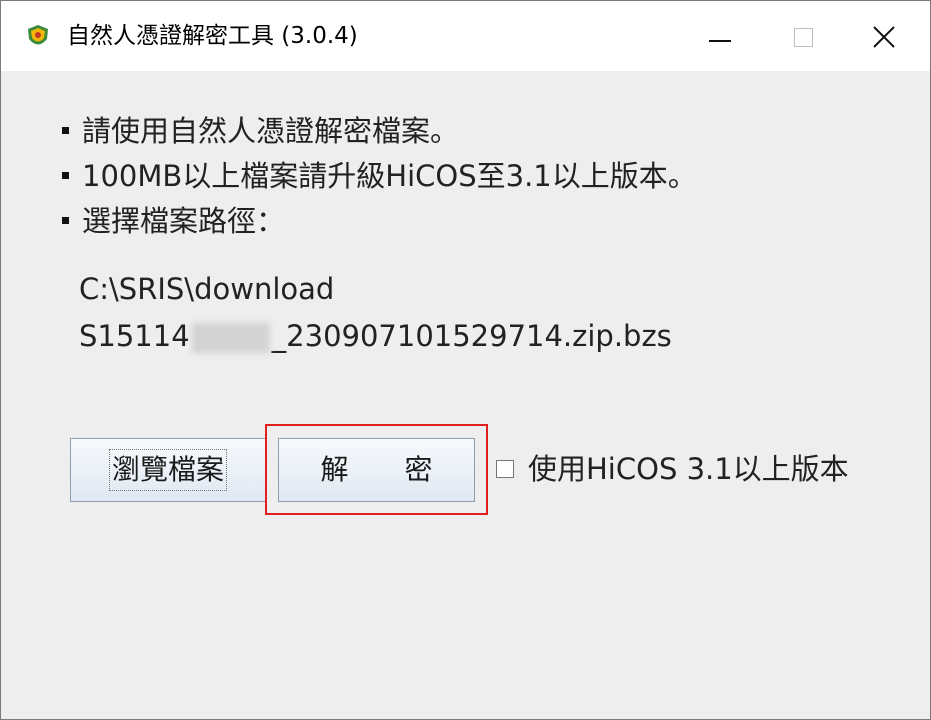 This screenshot has height=720, width=931. I want to click on instruction-line: 選擇檔案路徑：, so click(184, 221).